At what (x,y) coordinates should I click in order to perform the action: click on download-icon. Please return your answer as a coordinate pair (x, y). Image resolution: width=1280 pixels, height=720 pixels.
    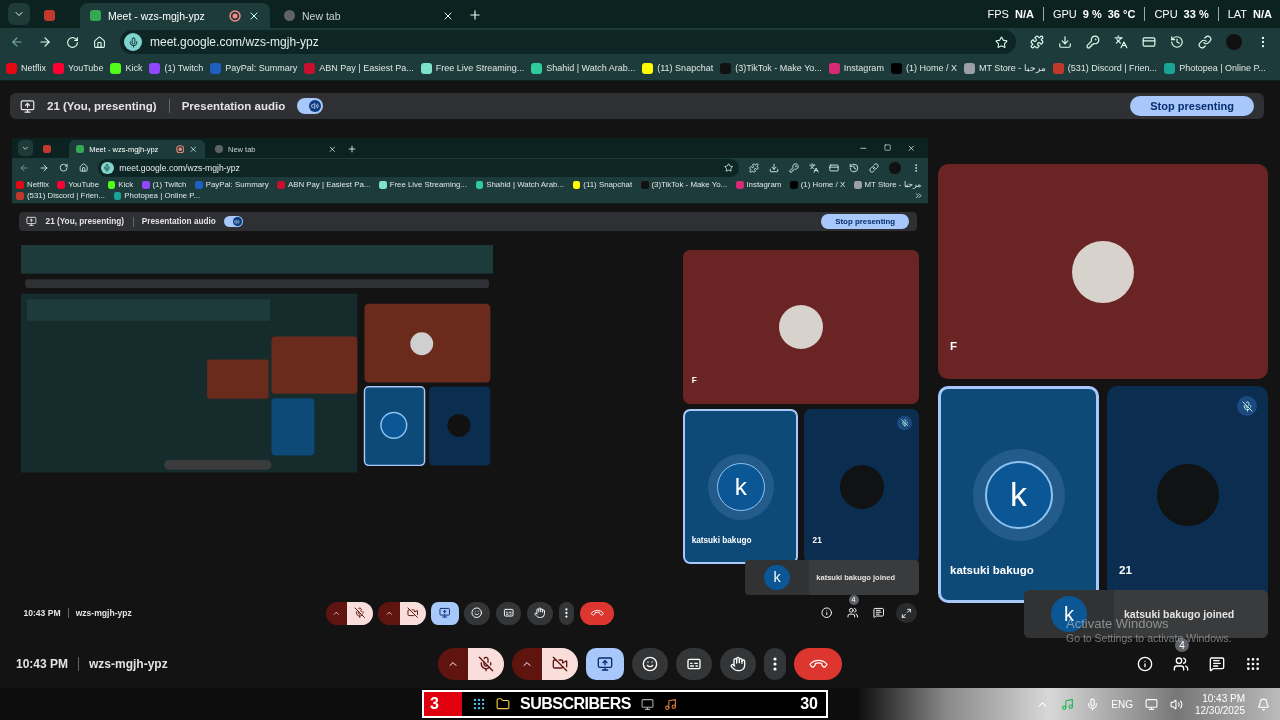
    Looking at the image, I should click on (1065, 42).